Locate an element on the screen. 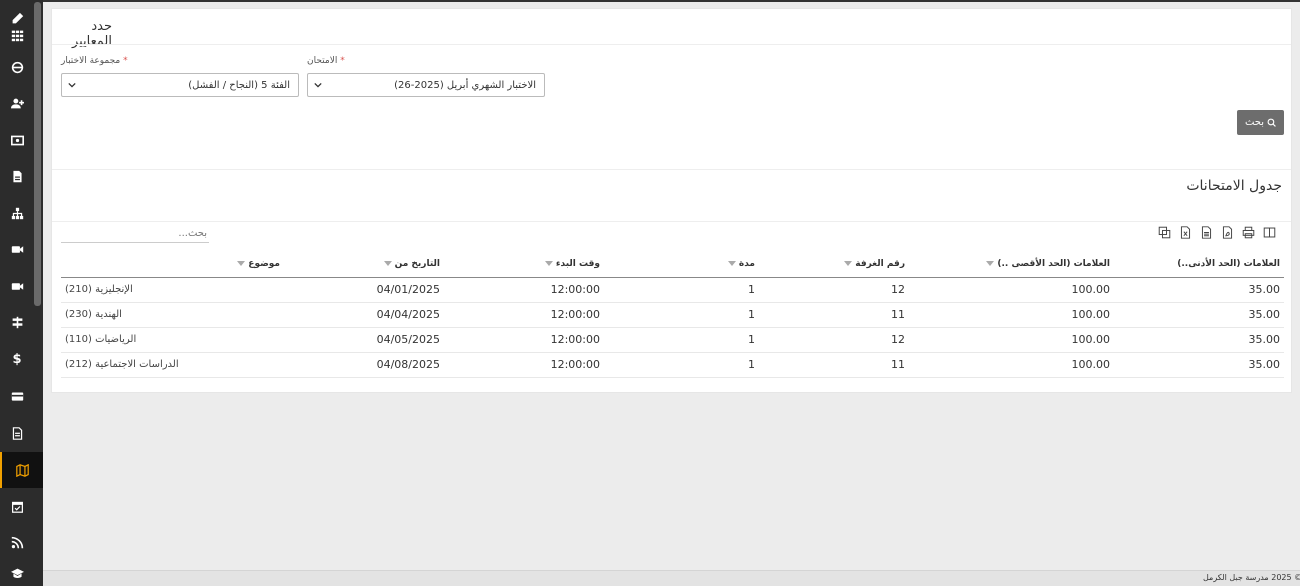  sidebar-item-globe is located at coordinates (17, 67).